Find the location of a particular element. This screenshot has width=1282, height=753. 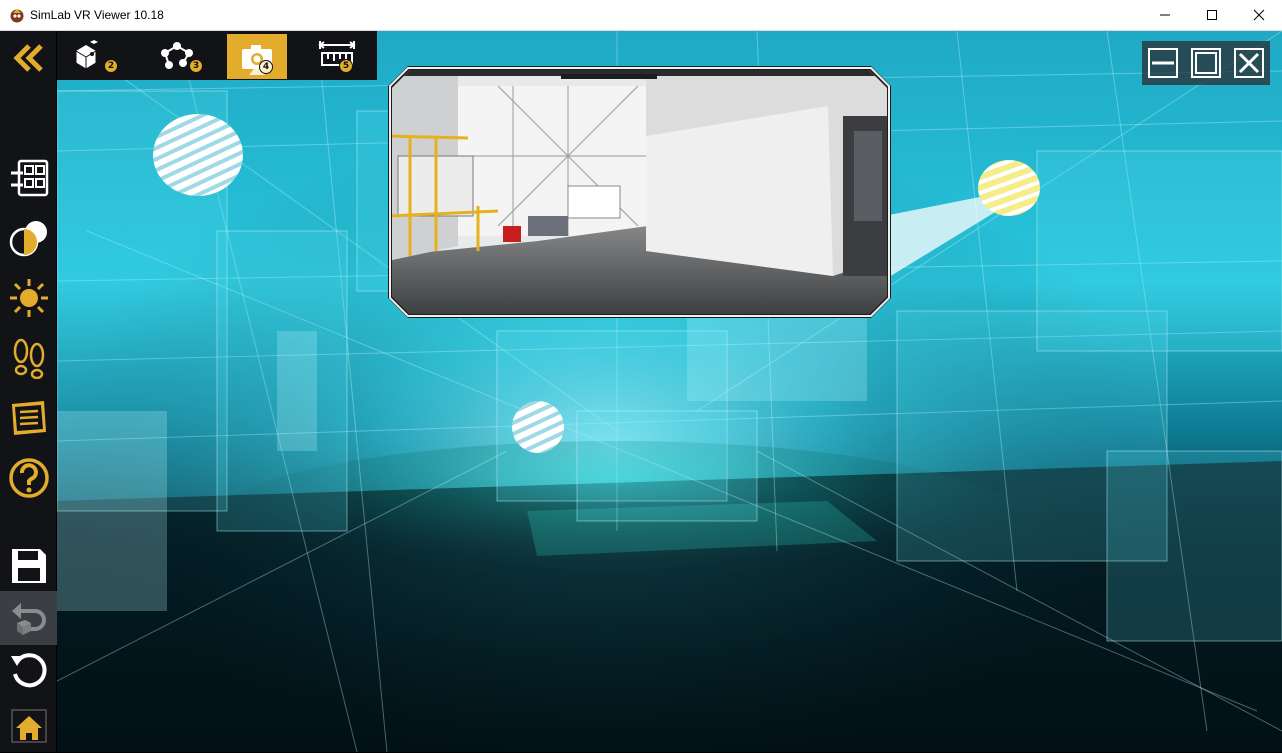

close-button is located at coordinates (1259, 15).